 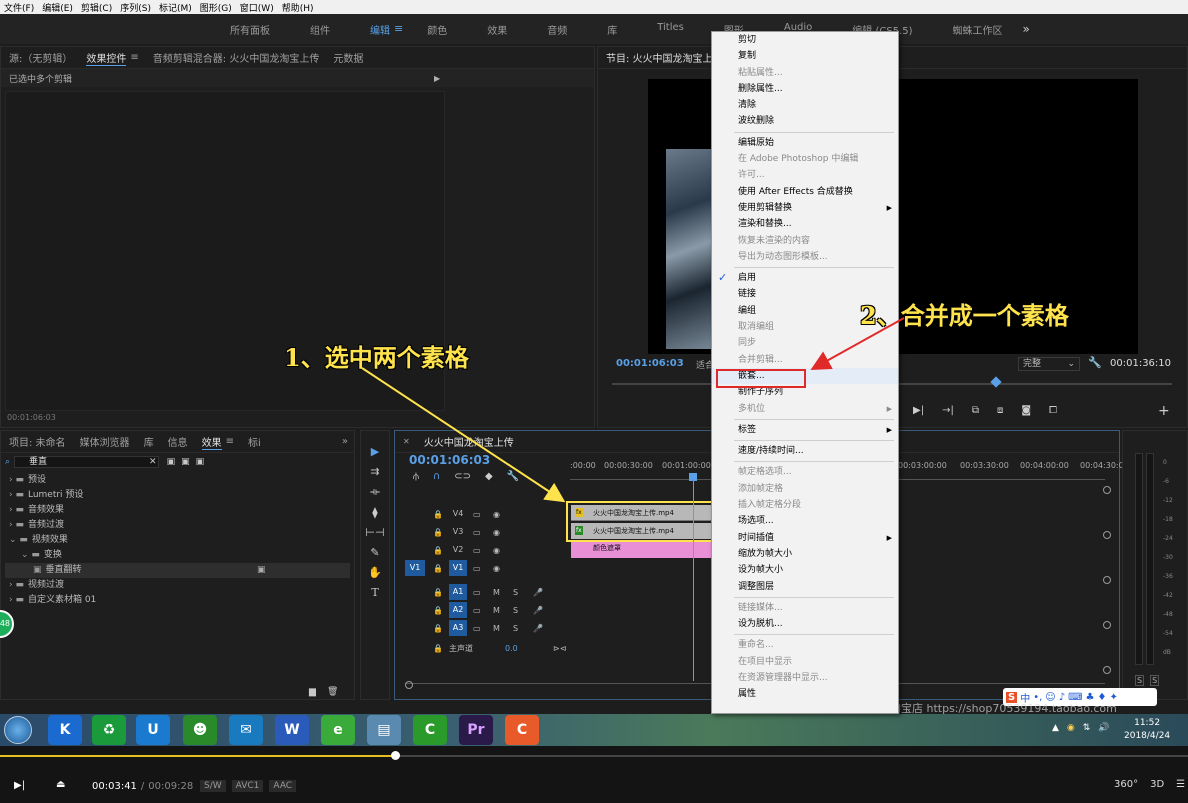 I want to click on context-menu-item: 编辑原始, so click(x=805, y=143).